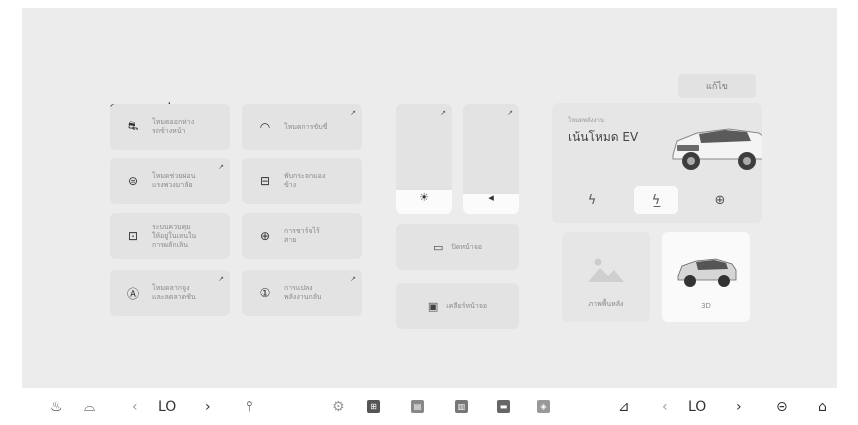 The image size is (858, 425). I want to click on ev-mode-button: ϟ, so click(592, 200).